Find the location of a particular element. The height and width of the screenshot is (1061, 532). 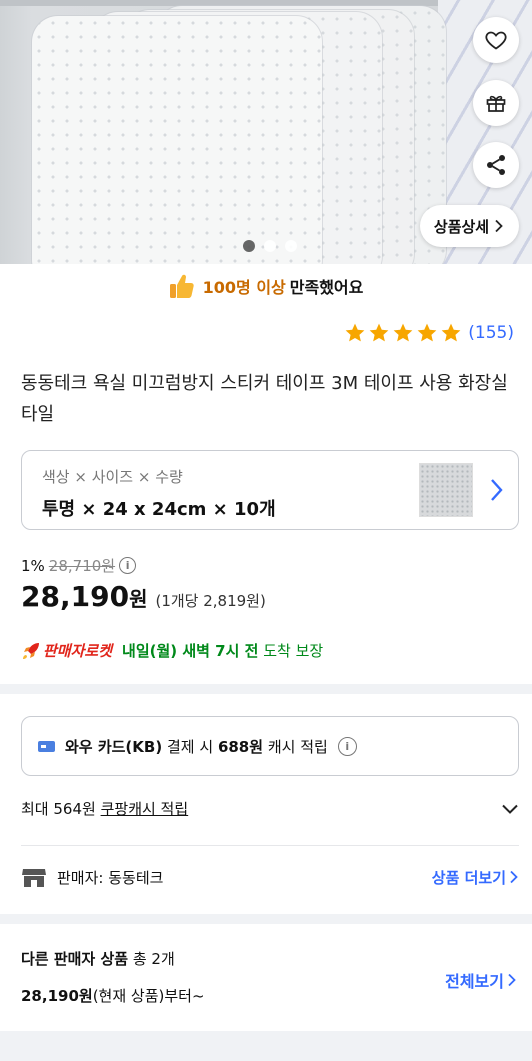

share-button is located at coordinates (496, 165).